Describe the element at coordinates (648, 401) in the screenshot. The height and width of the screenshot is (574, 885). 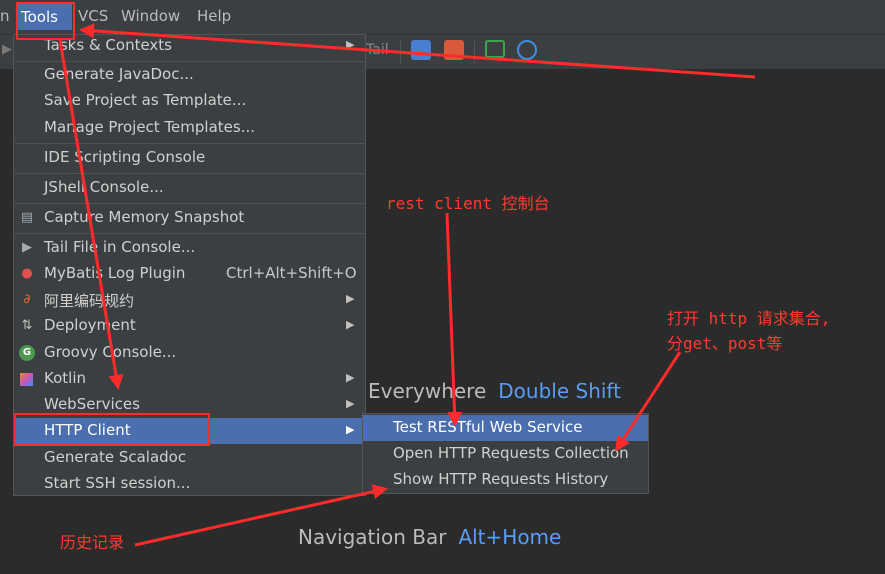
I see `arrow-http-collection` at that location.